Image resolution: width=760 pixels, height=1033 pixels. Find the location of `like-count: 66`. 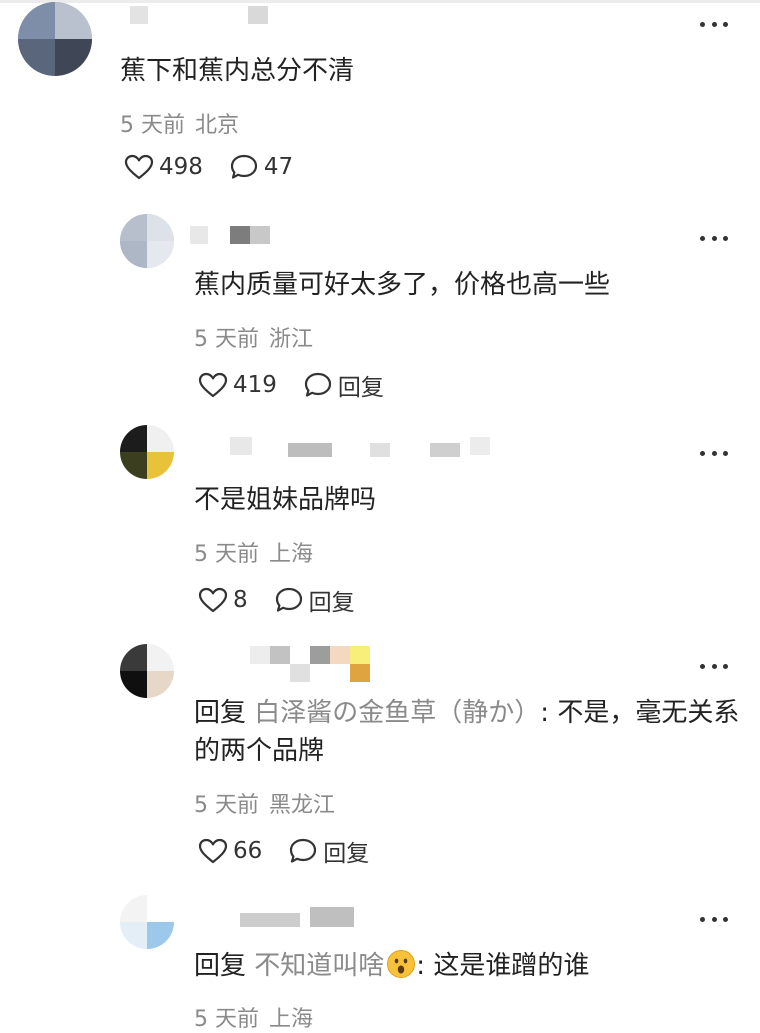

like-count: 66 is located at coordinates (248, 851).